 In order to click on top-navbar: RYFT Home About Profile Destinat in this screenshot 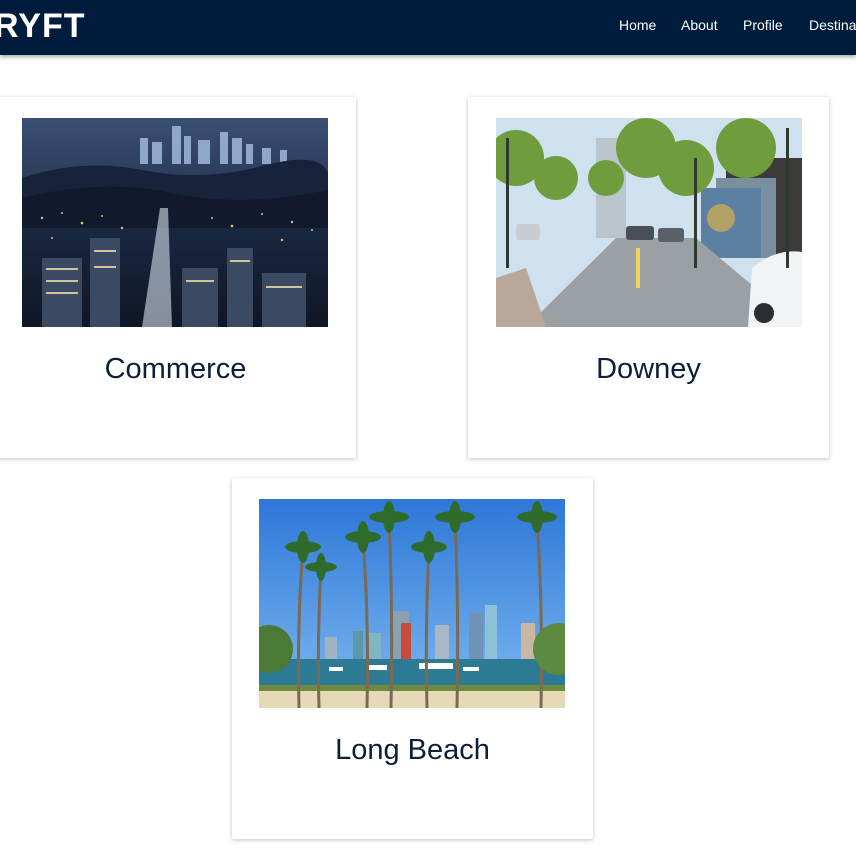, I will do `click(428, 27)`.